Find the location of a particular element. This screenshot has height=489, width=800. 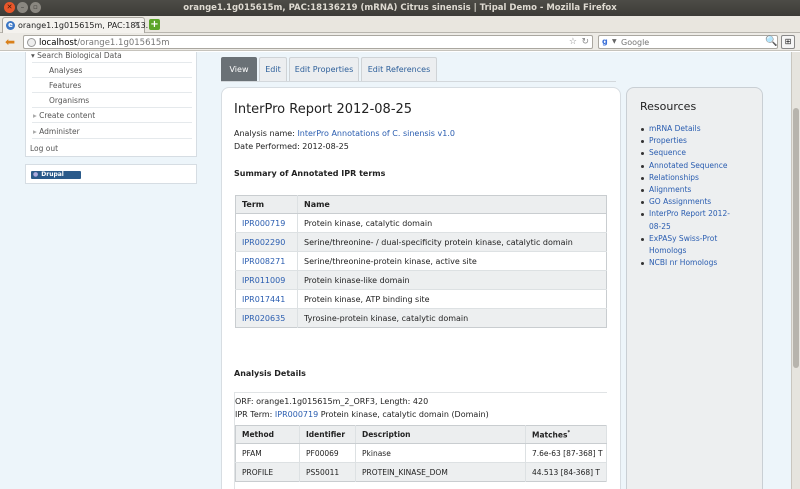

search-bar: g ▼ is located at coordinates (688, 42).